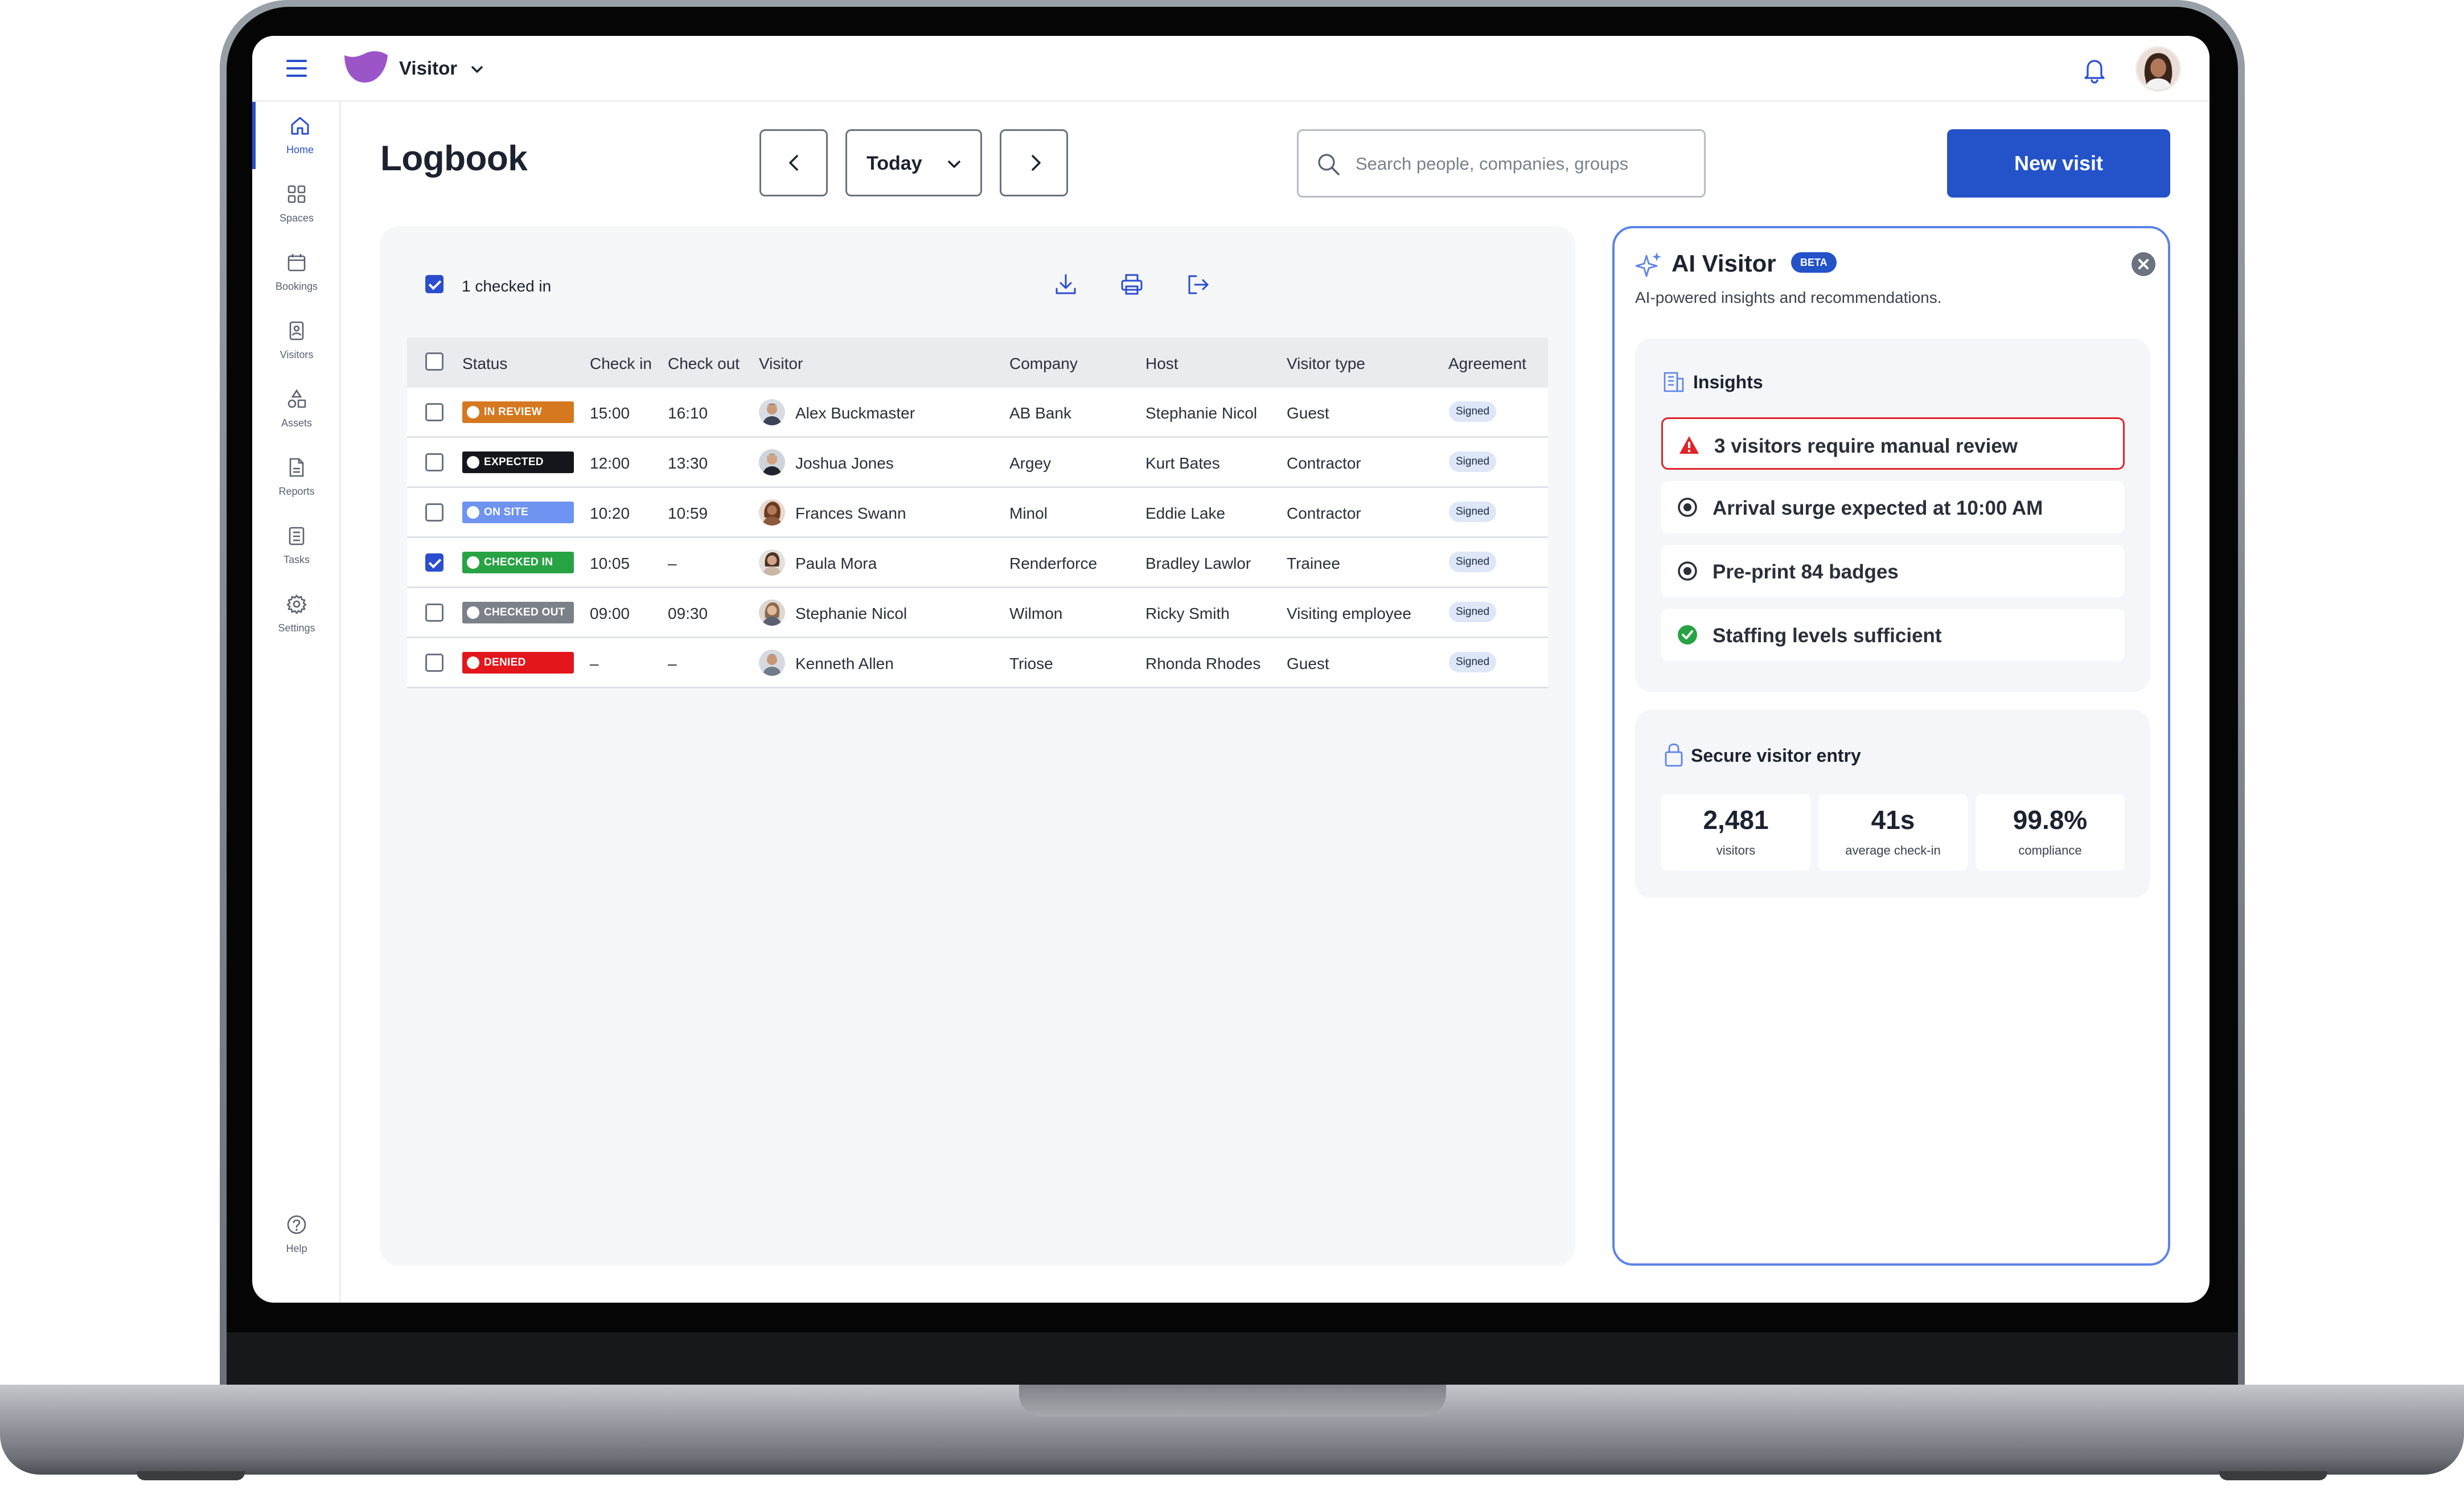 This screenshot has width=2464, height=1486. Describe the element at coordinates (191, 1476) in the screenshot. I see `laptop-foot` at that location.